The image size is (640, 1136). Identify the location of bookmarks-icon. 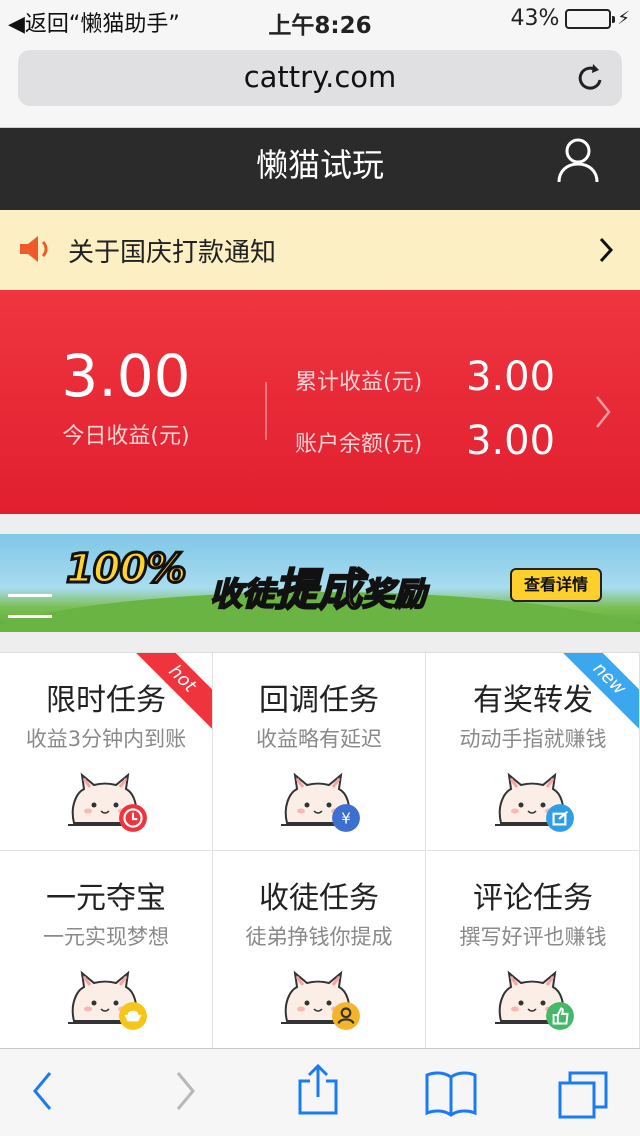
(451, 1095).